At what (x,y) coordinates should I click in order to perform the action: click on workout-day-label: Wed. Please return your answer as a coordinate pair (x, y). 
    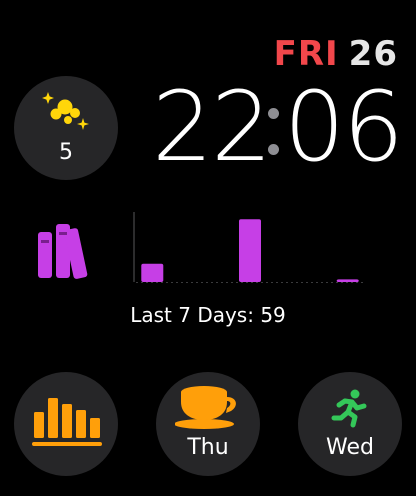
    Looking at the image, I should click on (350, 447).